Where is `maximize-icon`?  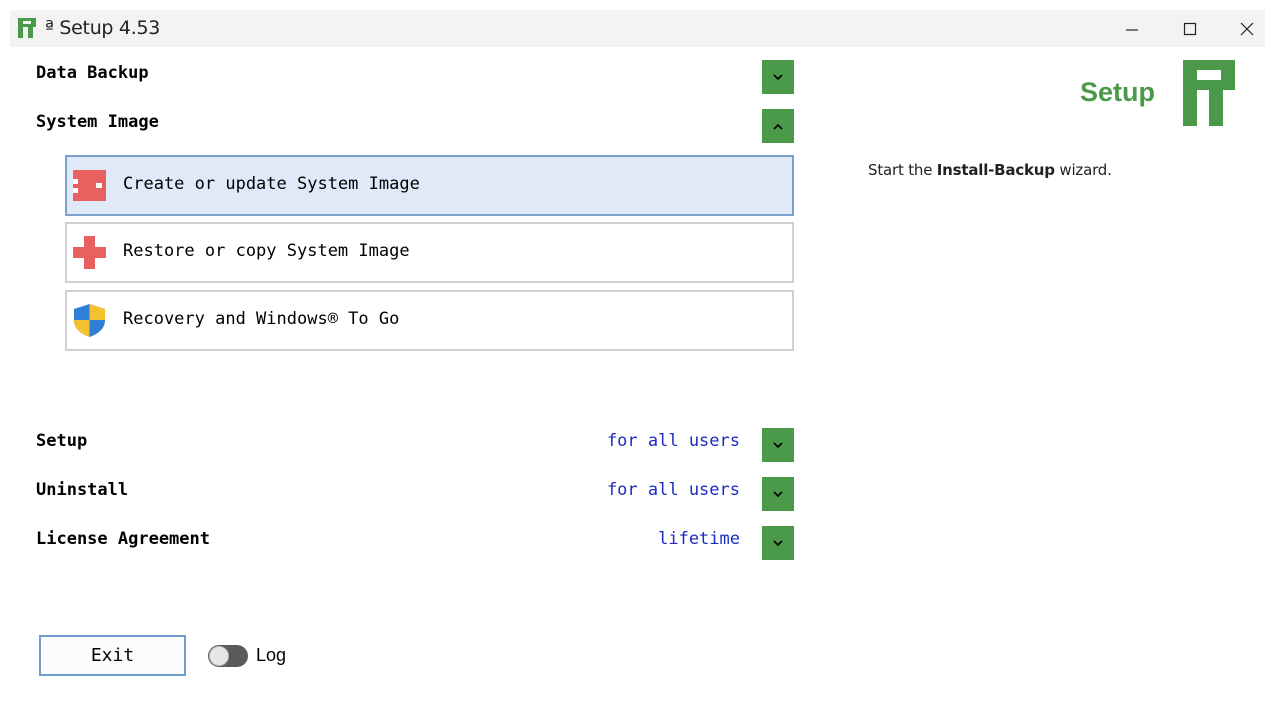 maximize-icon is located at coordinates (1190, 28).